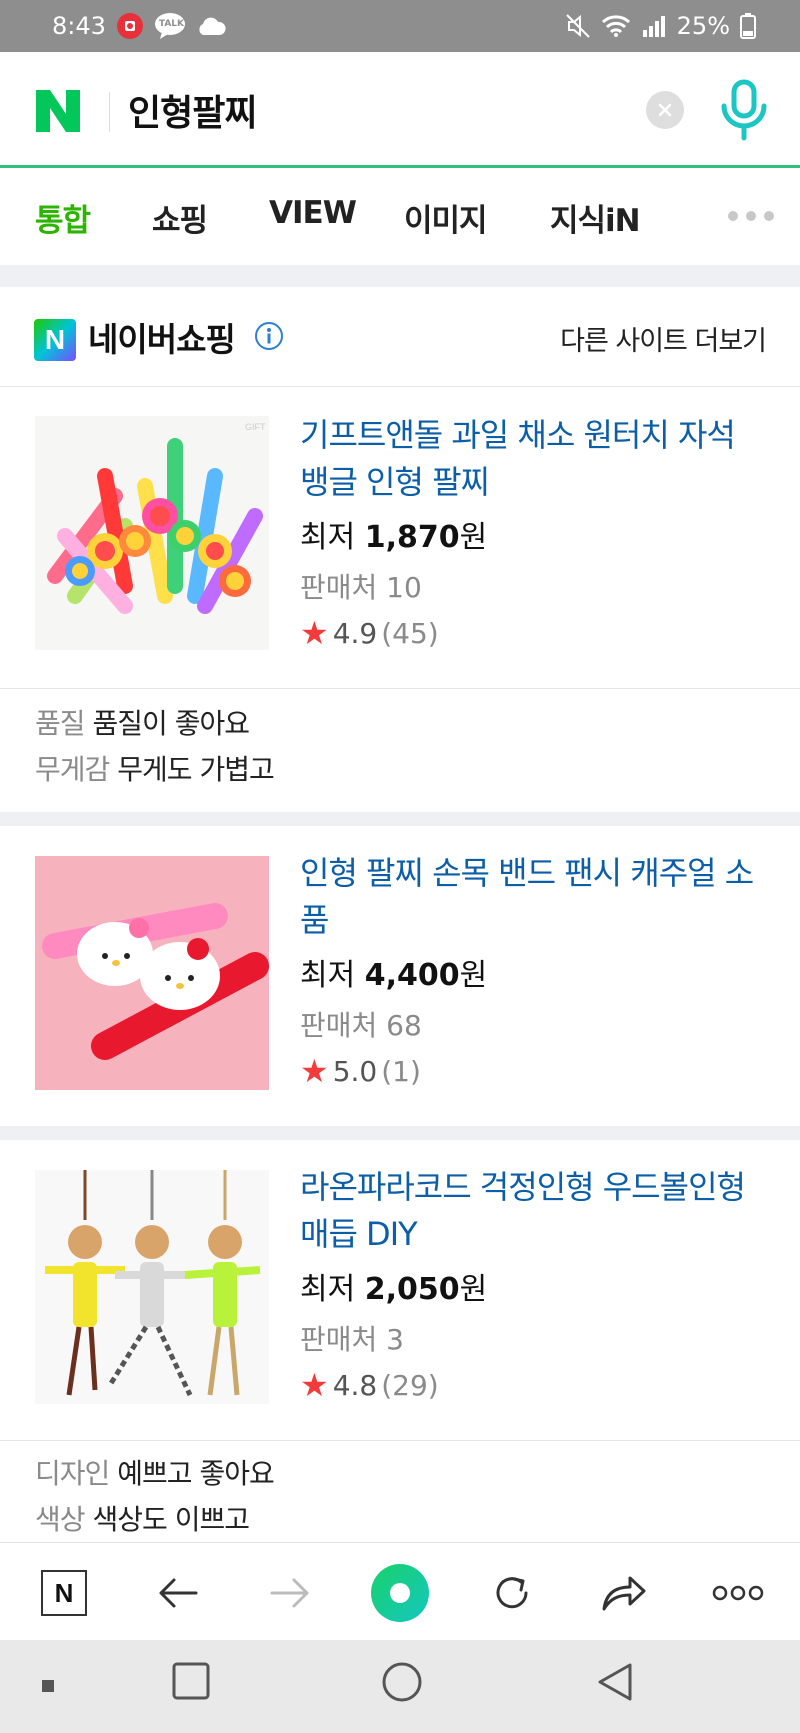  I want to click on microphone-icon, so click(744, 110).